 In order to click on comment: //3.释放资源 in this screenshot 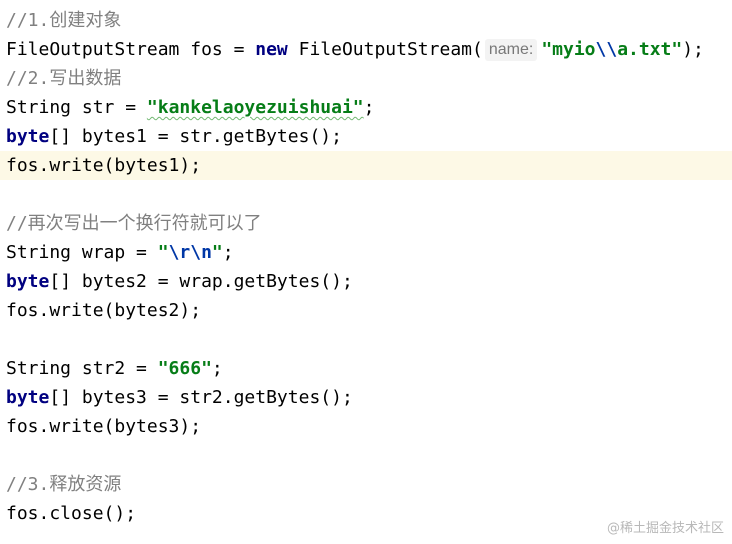, I will do `click(64, 484)`.